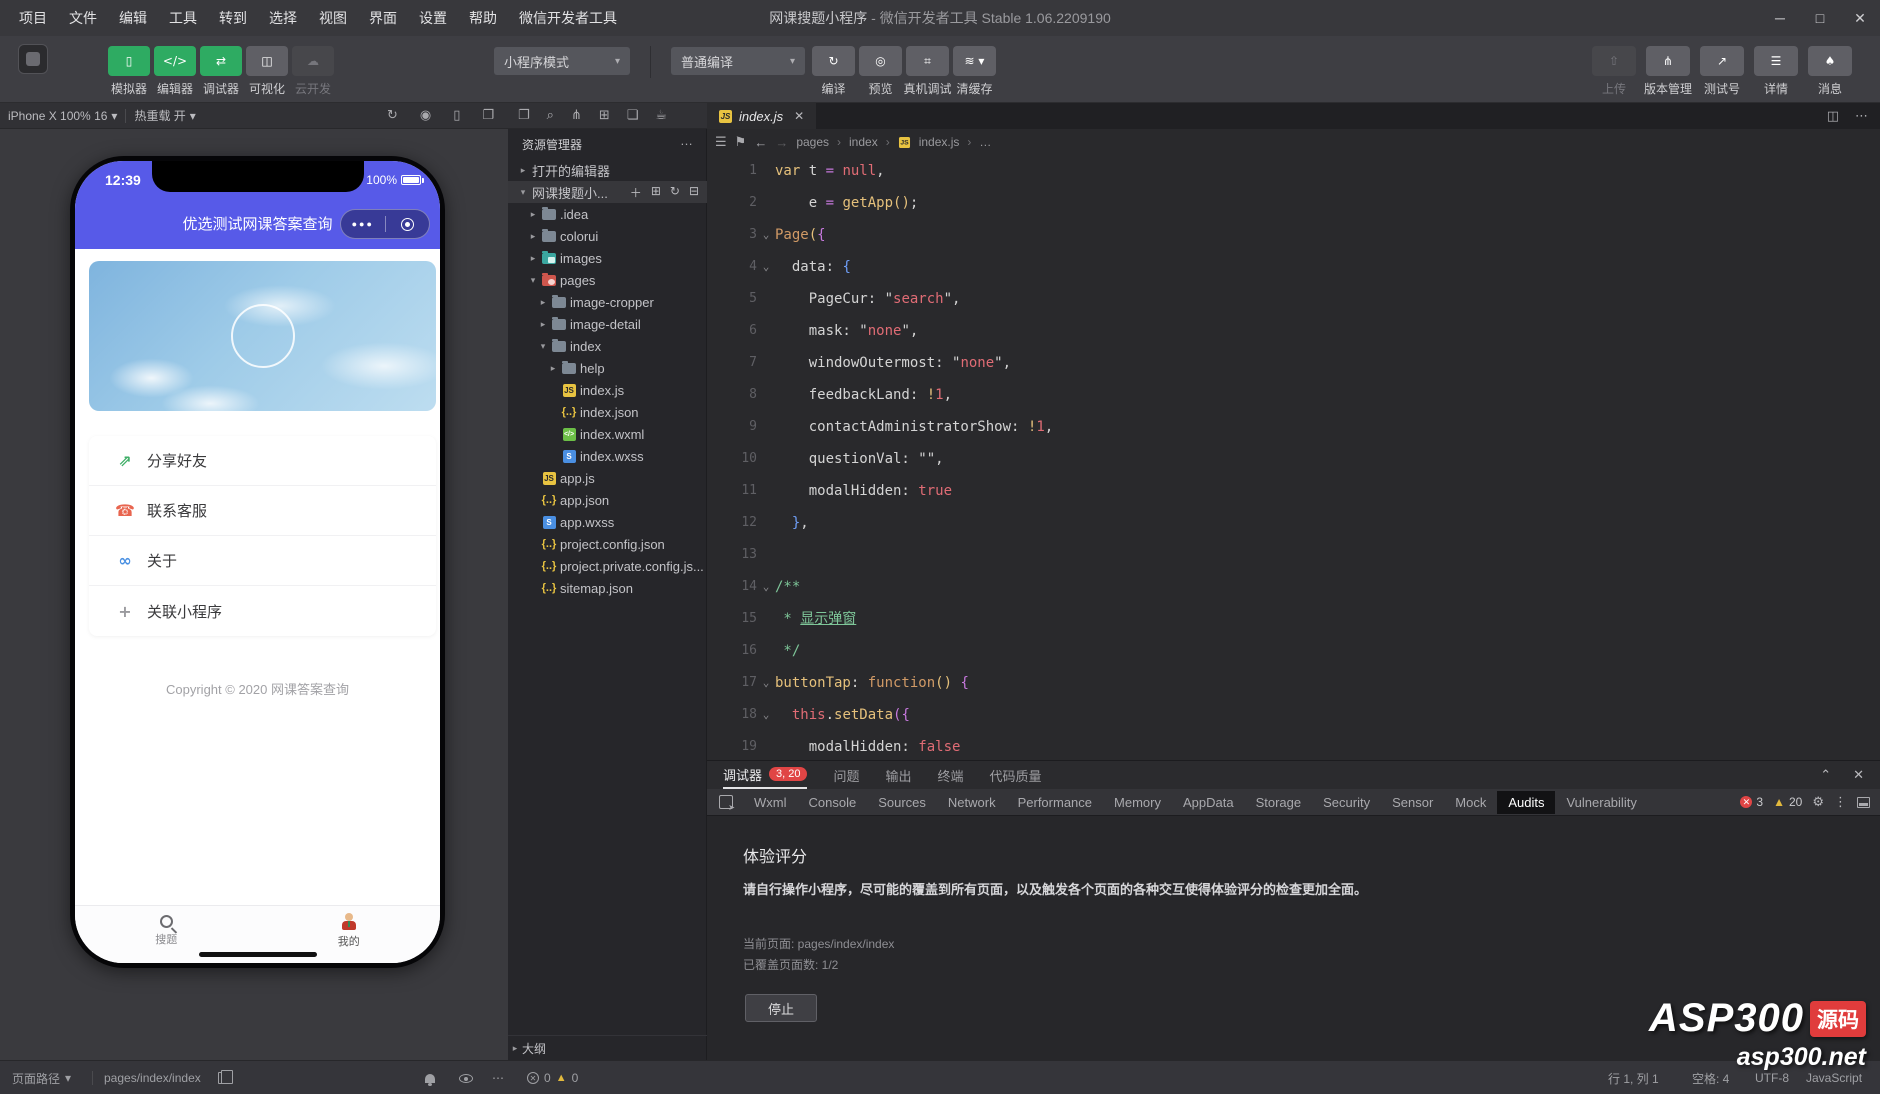 The width and height of the screenshot is (1880, 1094). Describe the element at coordinates (1346, 802) in the screenshot. I see `devtools-tab-security: Security` at that location.